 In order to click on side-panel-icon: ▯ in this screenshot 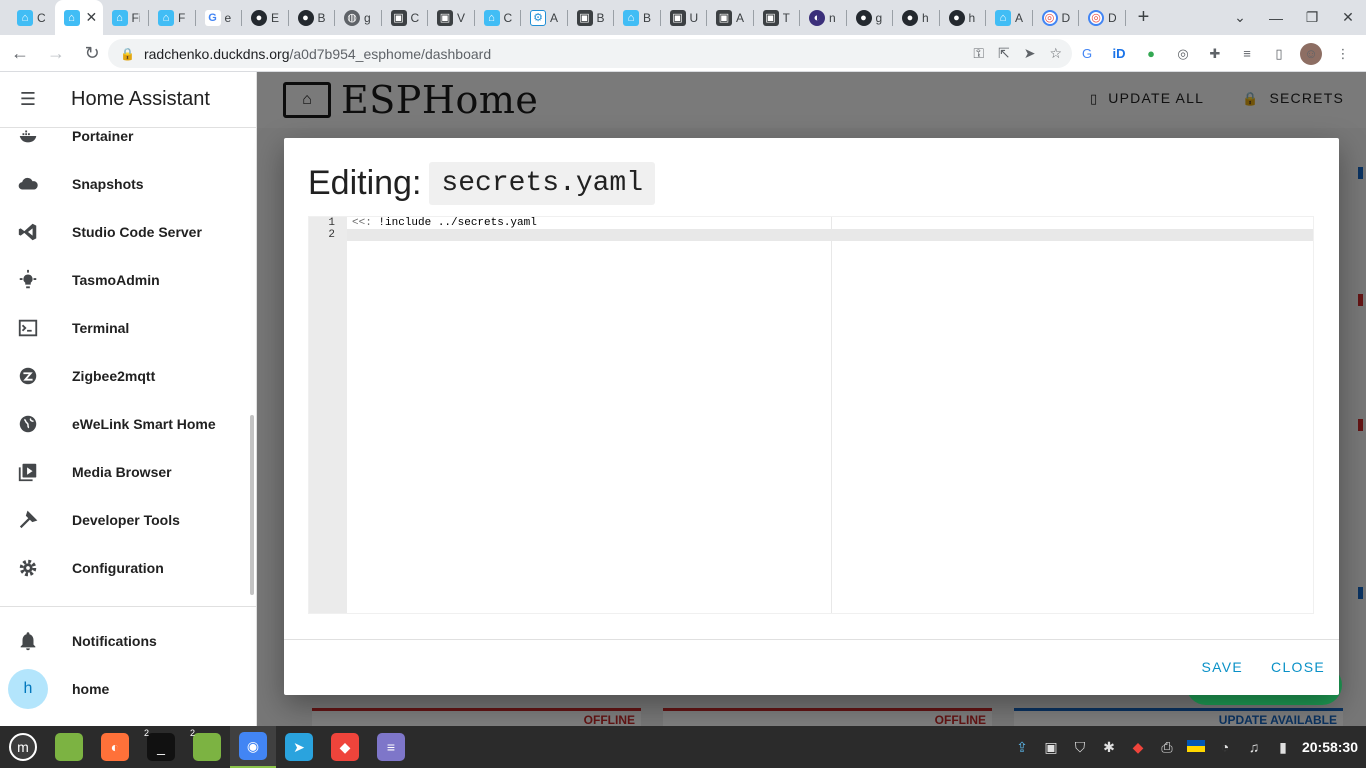, I will do `click(1279, 54)`.